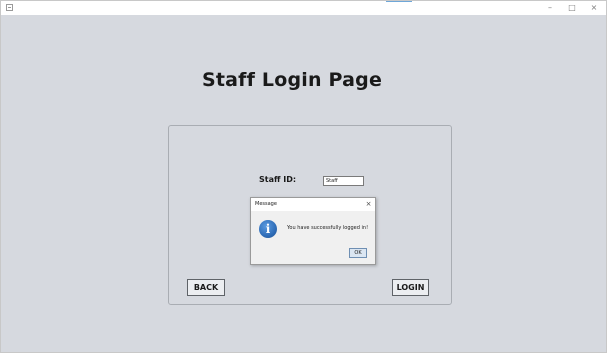  I want to click on titlebar-accent, so click(399, 1).